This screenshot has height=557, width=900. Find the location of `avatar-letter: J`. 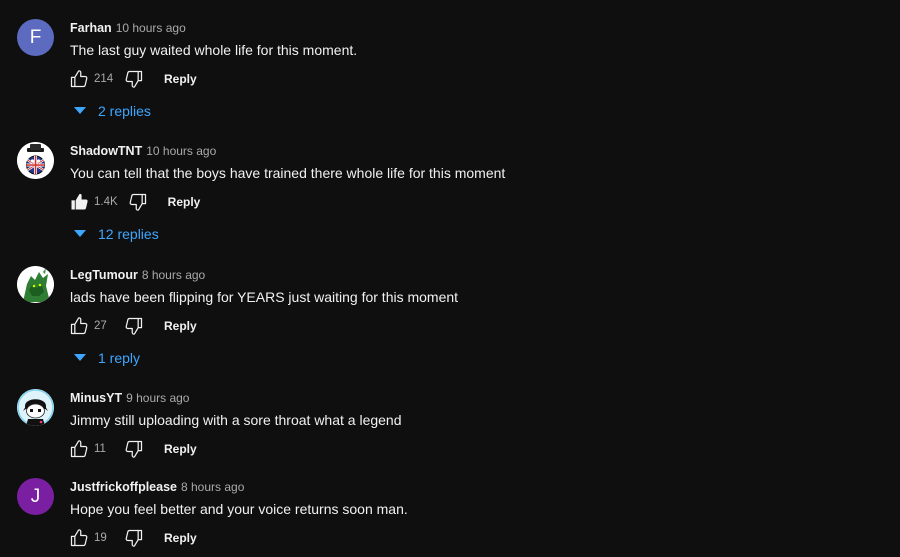

avatar-letter: J is located at coordinates (35, 496).